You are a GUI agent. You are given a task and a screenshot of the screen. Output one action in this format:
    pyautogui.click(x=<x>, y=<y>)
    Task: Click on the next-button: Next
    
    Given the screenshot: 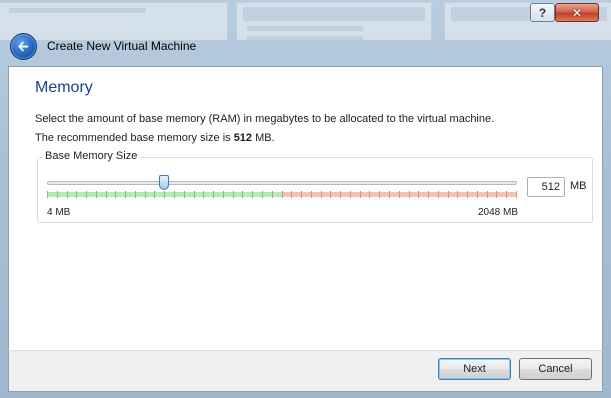 What is the action you would take?
    pyautogui.click(x=474, y=369)
    